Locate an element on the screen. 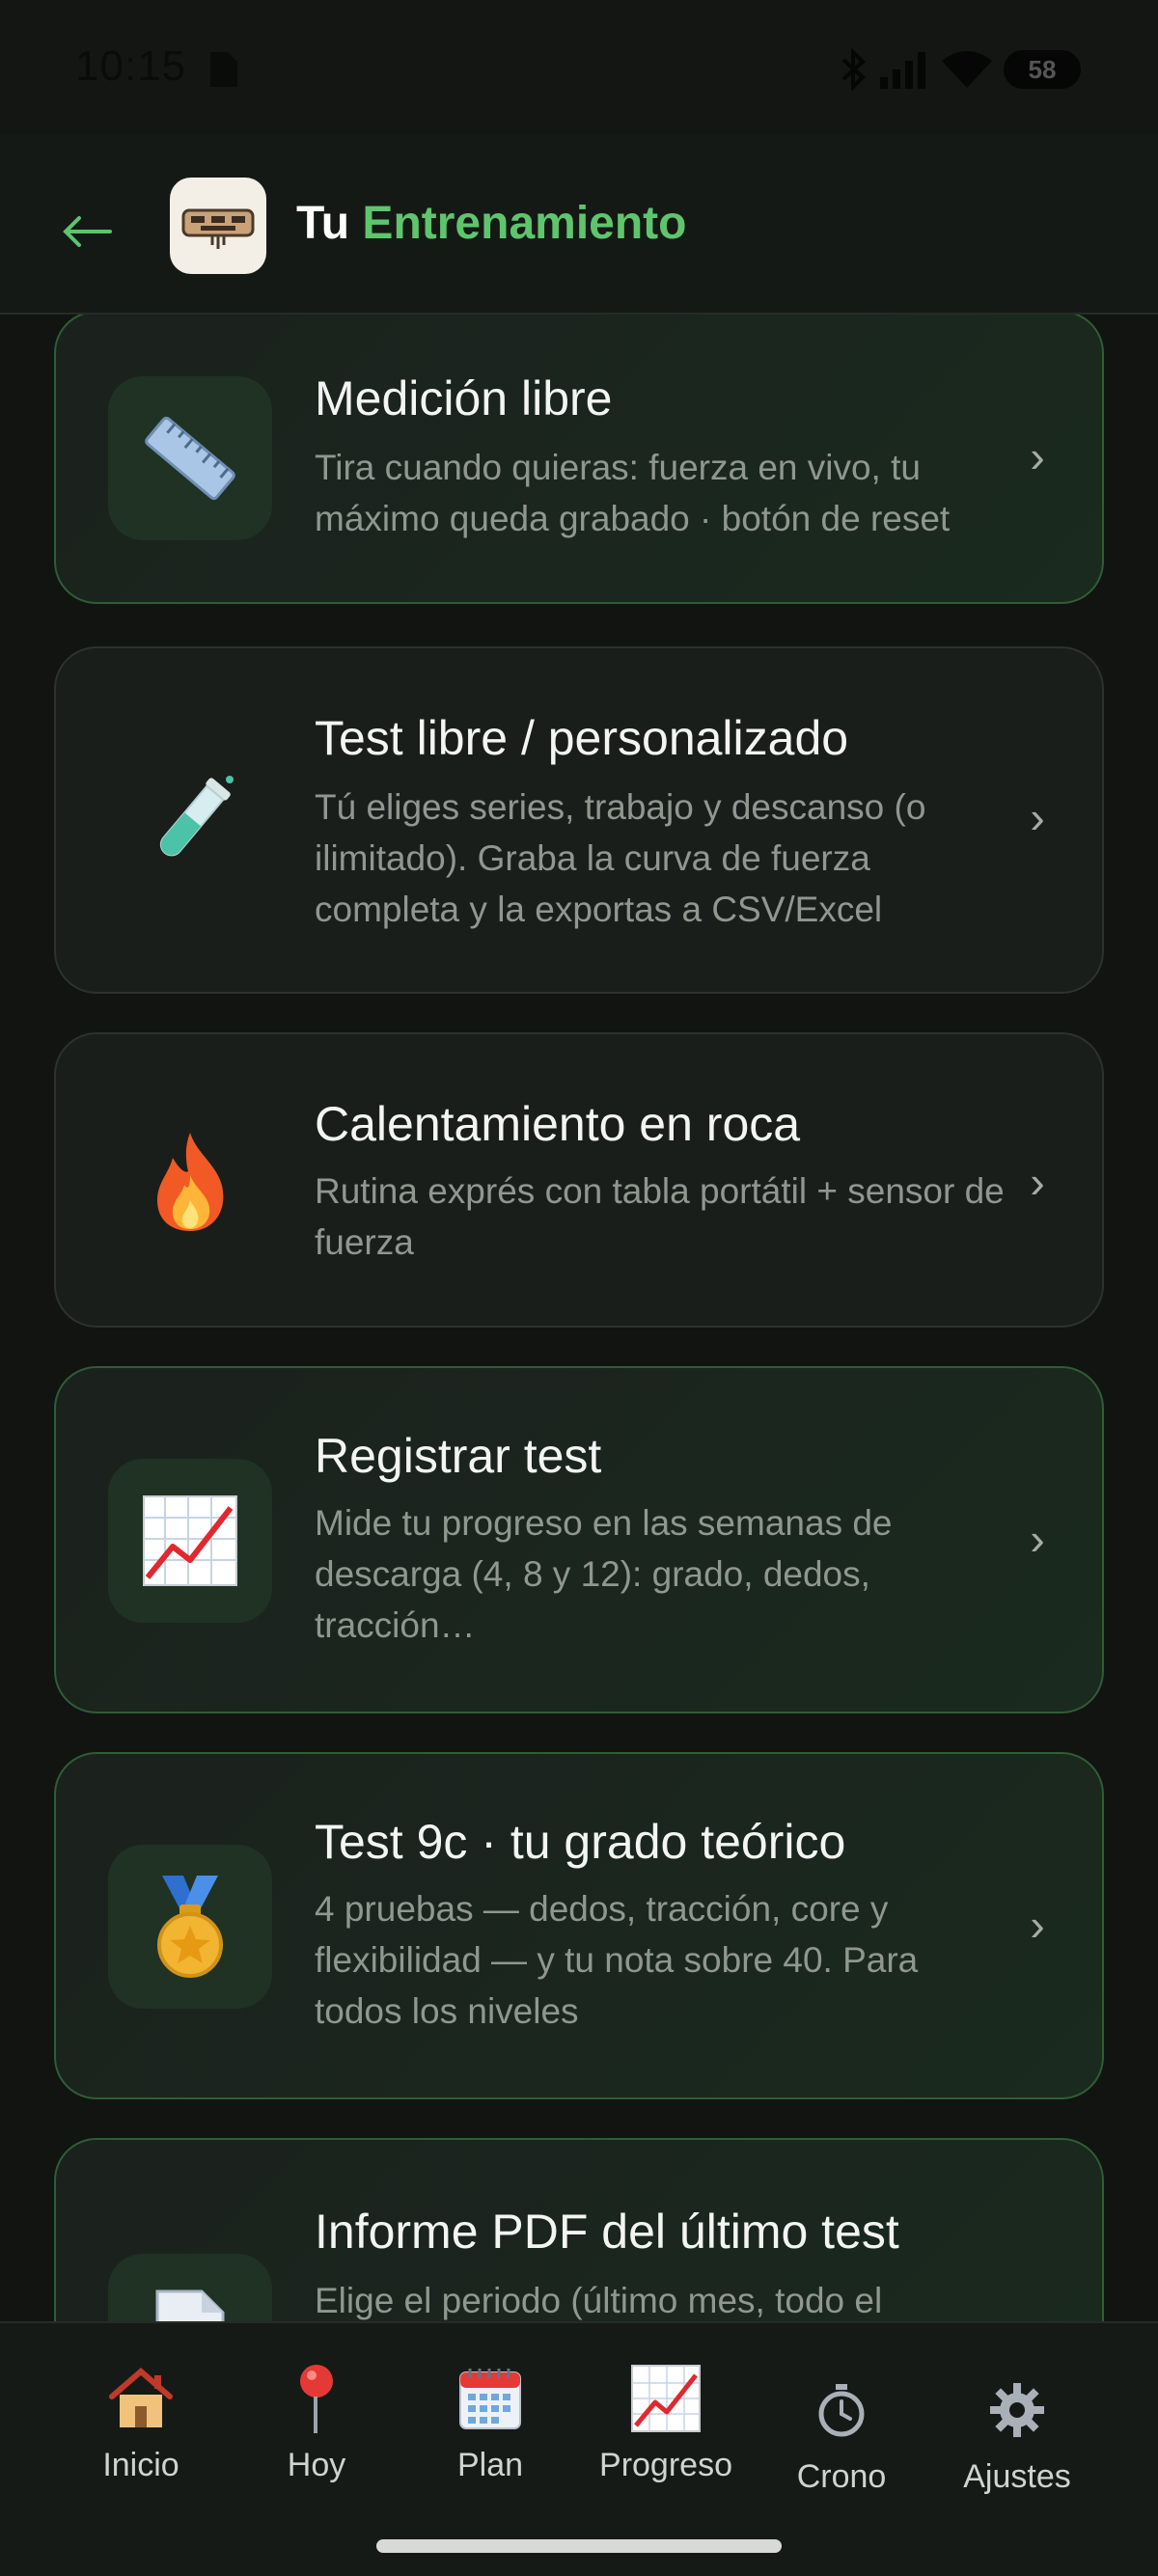  hangboard-logo-icon is located at coordinates (218, 229).